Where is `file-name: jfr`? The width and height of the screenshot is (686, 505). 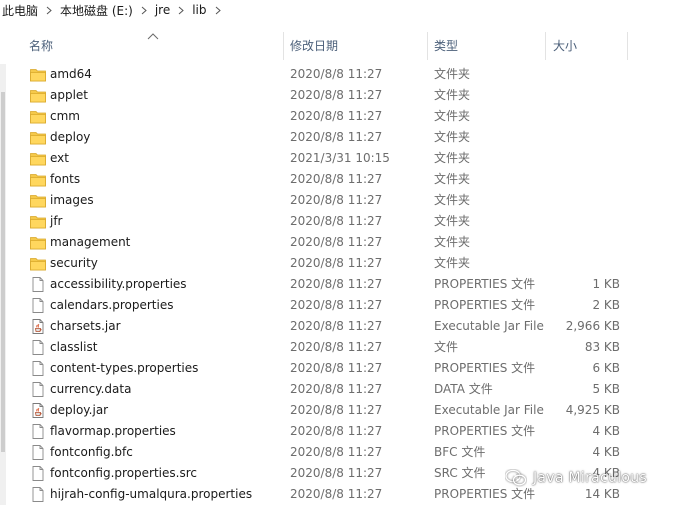 file-name: jfr is located at coordinates (56, 221).